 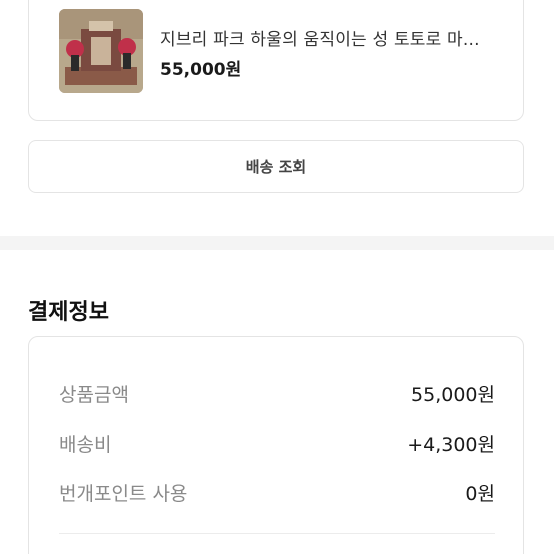 I want to click on product-thumbnail, so click(x=101, y=51).